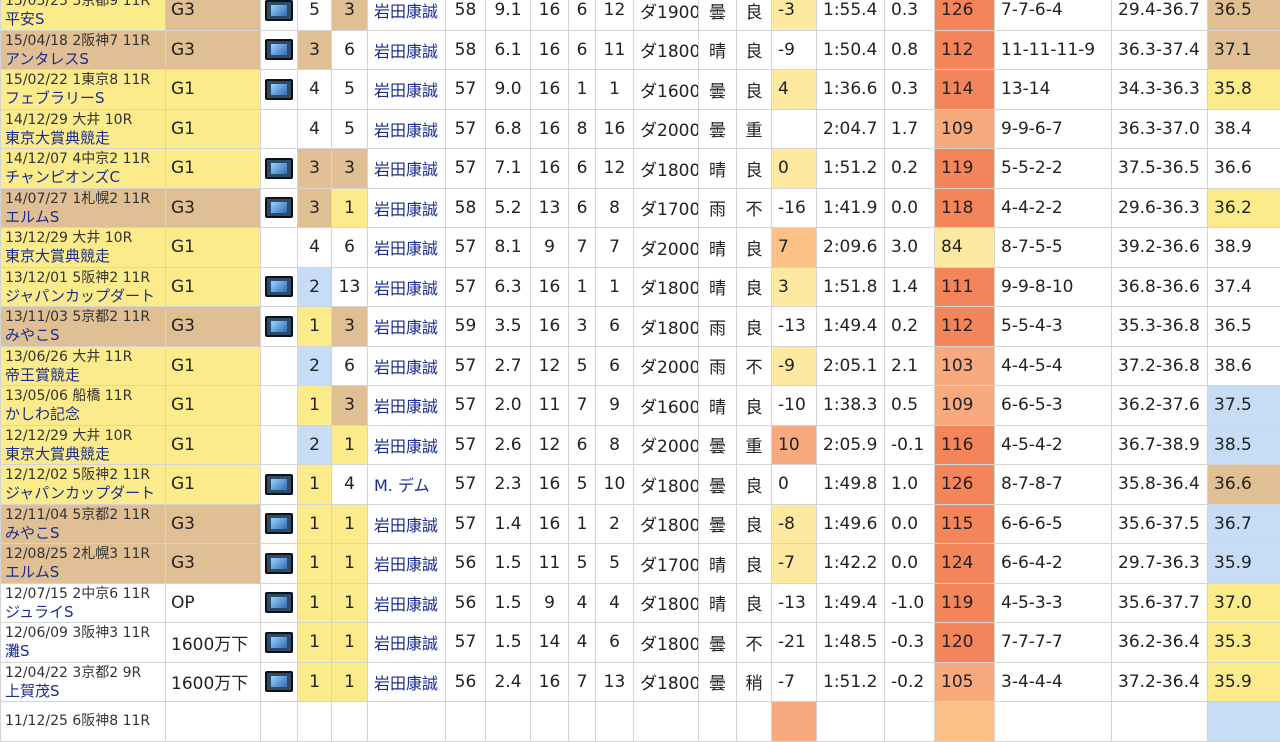 The image size is (1280, 742). I want to click on weather-cell: 雨, so click(718, 208).